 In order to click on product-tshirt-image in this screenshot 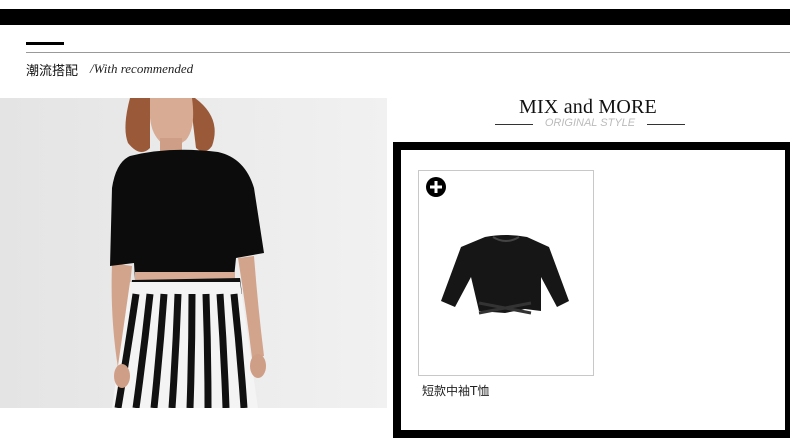, I will do `click(506, 273)`.